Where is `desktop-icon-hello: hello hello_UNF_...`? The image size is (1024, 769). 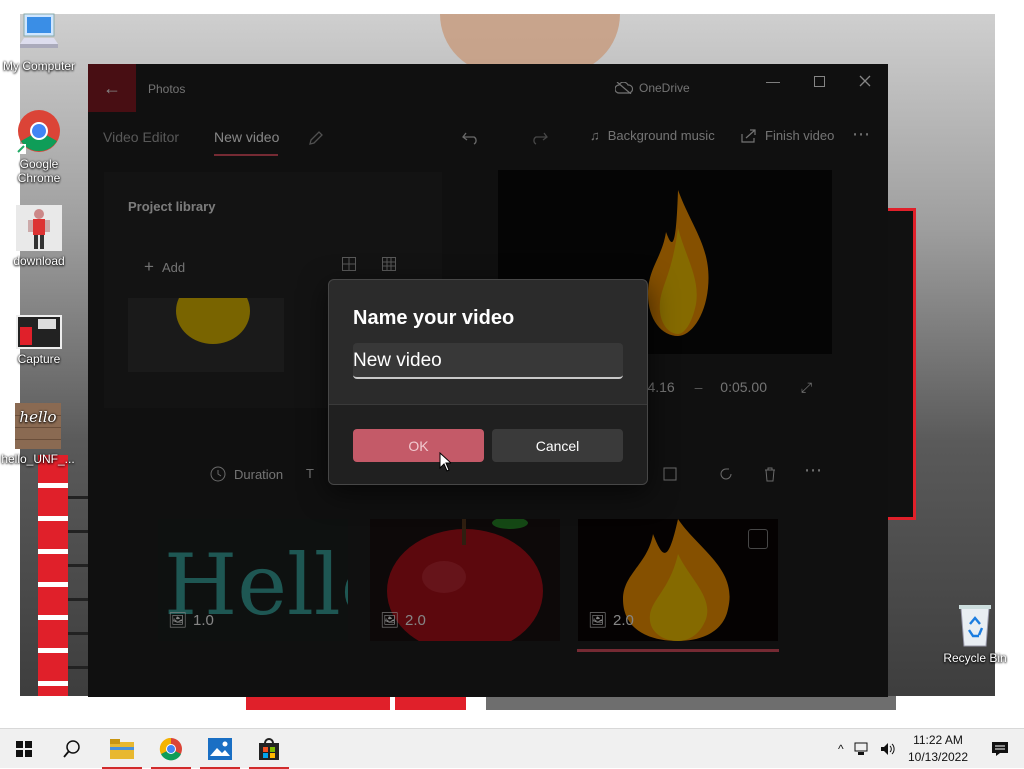
desktop-icon-hello: hello hello_UNF_... is located at coordinates (38, 434).